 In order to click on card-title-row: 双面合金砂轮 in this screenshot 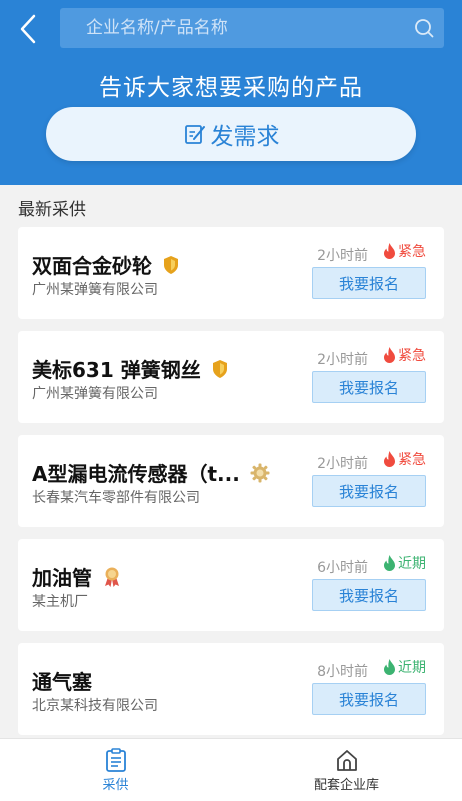, I will do `click(106, 264)`.